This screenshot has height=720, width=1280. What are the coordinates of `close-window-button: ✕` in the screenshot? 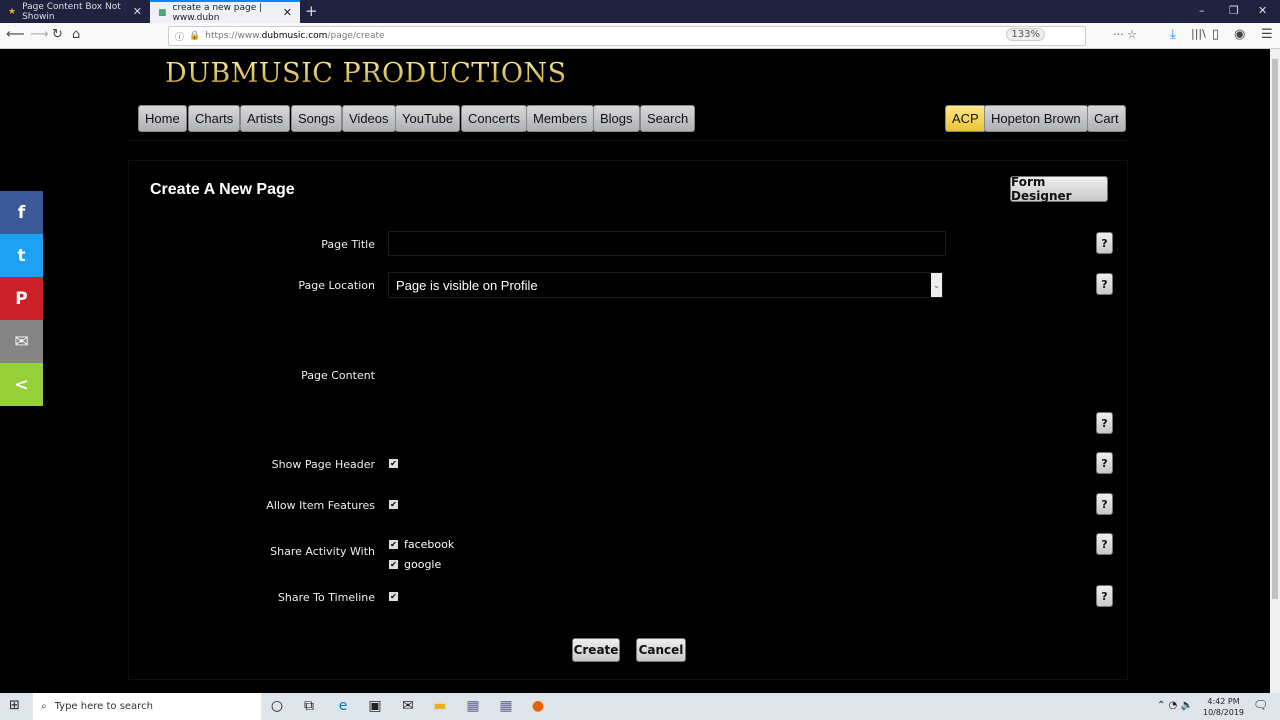 It's located at (1262, 10).